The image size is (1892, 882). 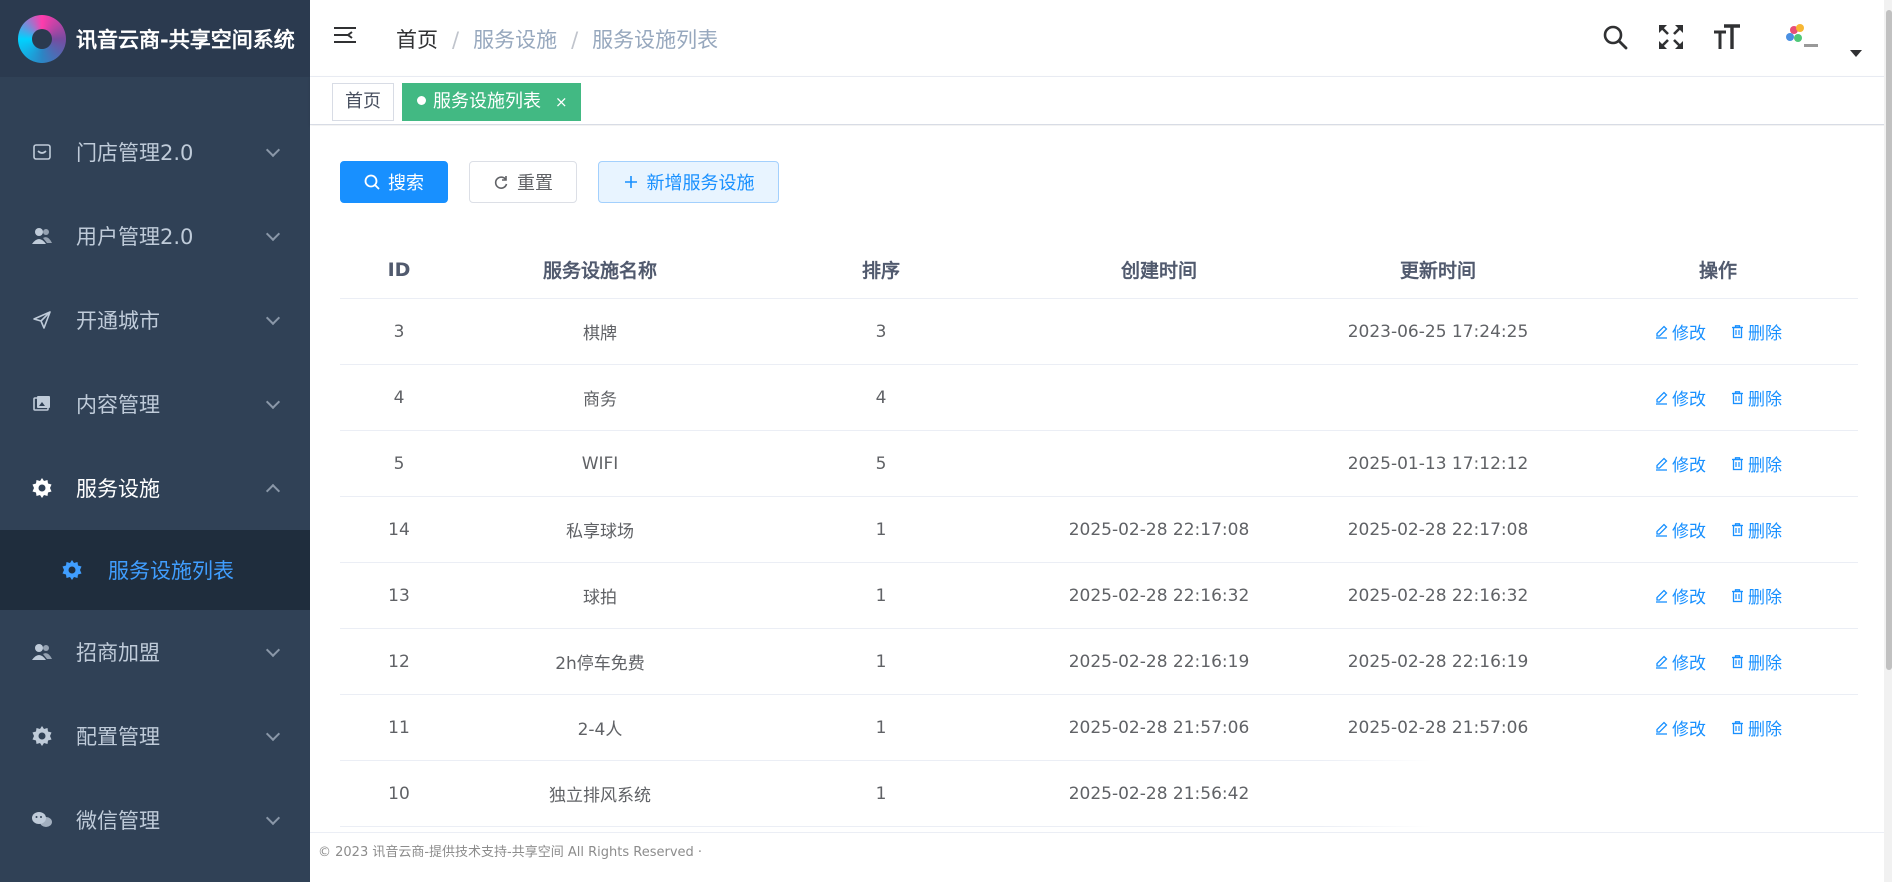 What do you see at coordinates (1438, 331) in the screenshot?
I see `cell-updated: 2023-06-25 17:24:25` at bounding box center [1438, 331].